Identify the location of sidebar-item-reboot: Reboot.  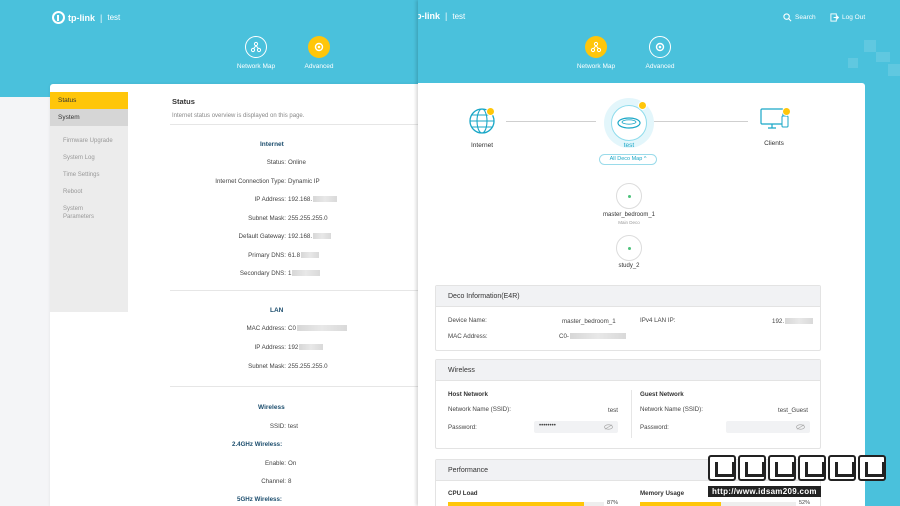
(89, 192).